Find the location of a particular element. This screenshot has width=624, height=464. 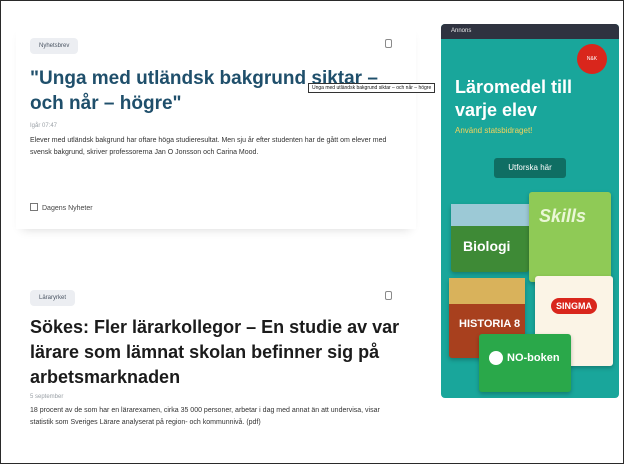

book-title: Biologi is located at coordinates (487, 246).